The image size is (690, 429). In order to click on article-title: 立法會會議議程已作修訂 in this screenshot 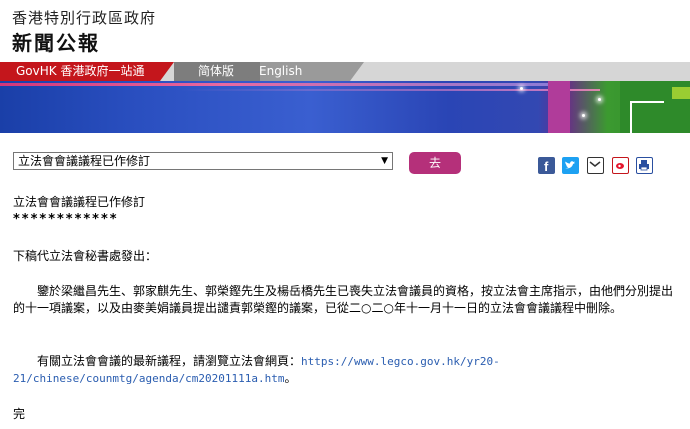, I will do `click(79, 202)`.